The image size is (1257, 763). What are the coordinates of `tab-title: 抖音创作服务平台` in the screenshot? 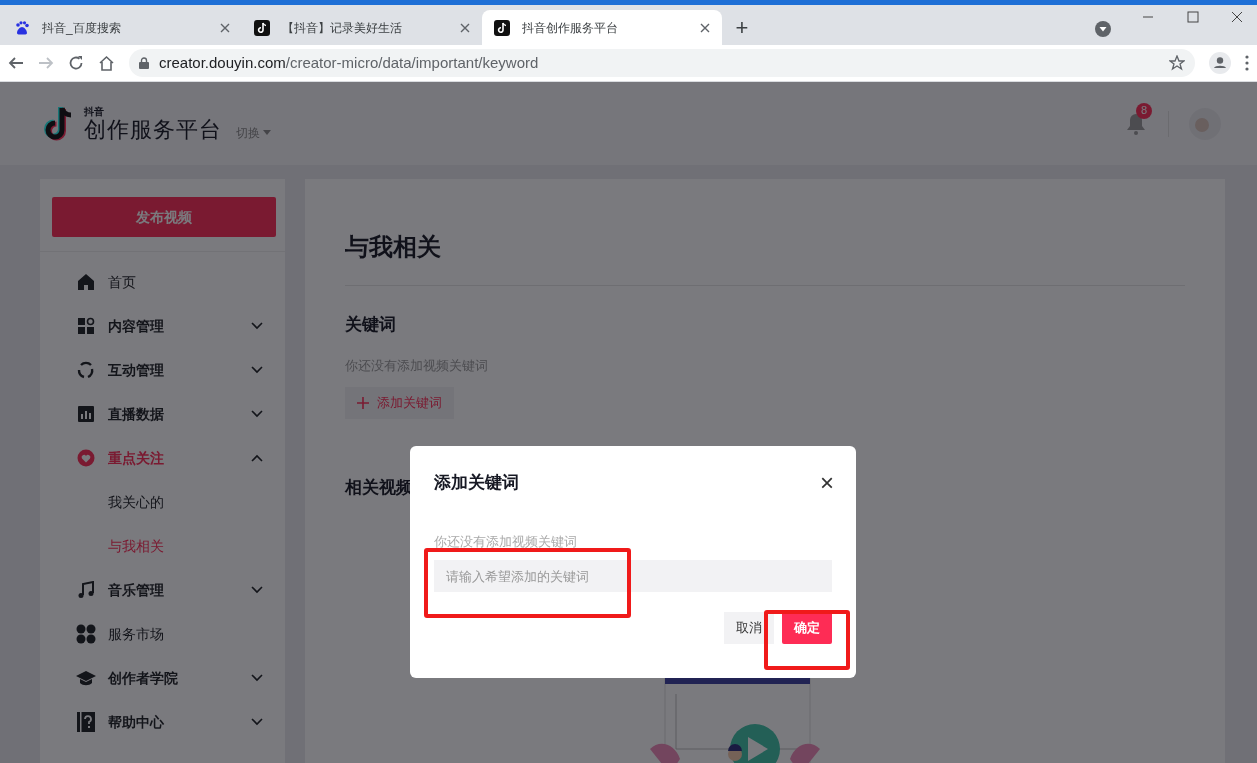 It's located at (570, 28).